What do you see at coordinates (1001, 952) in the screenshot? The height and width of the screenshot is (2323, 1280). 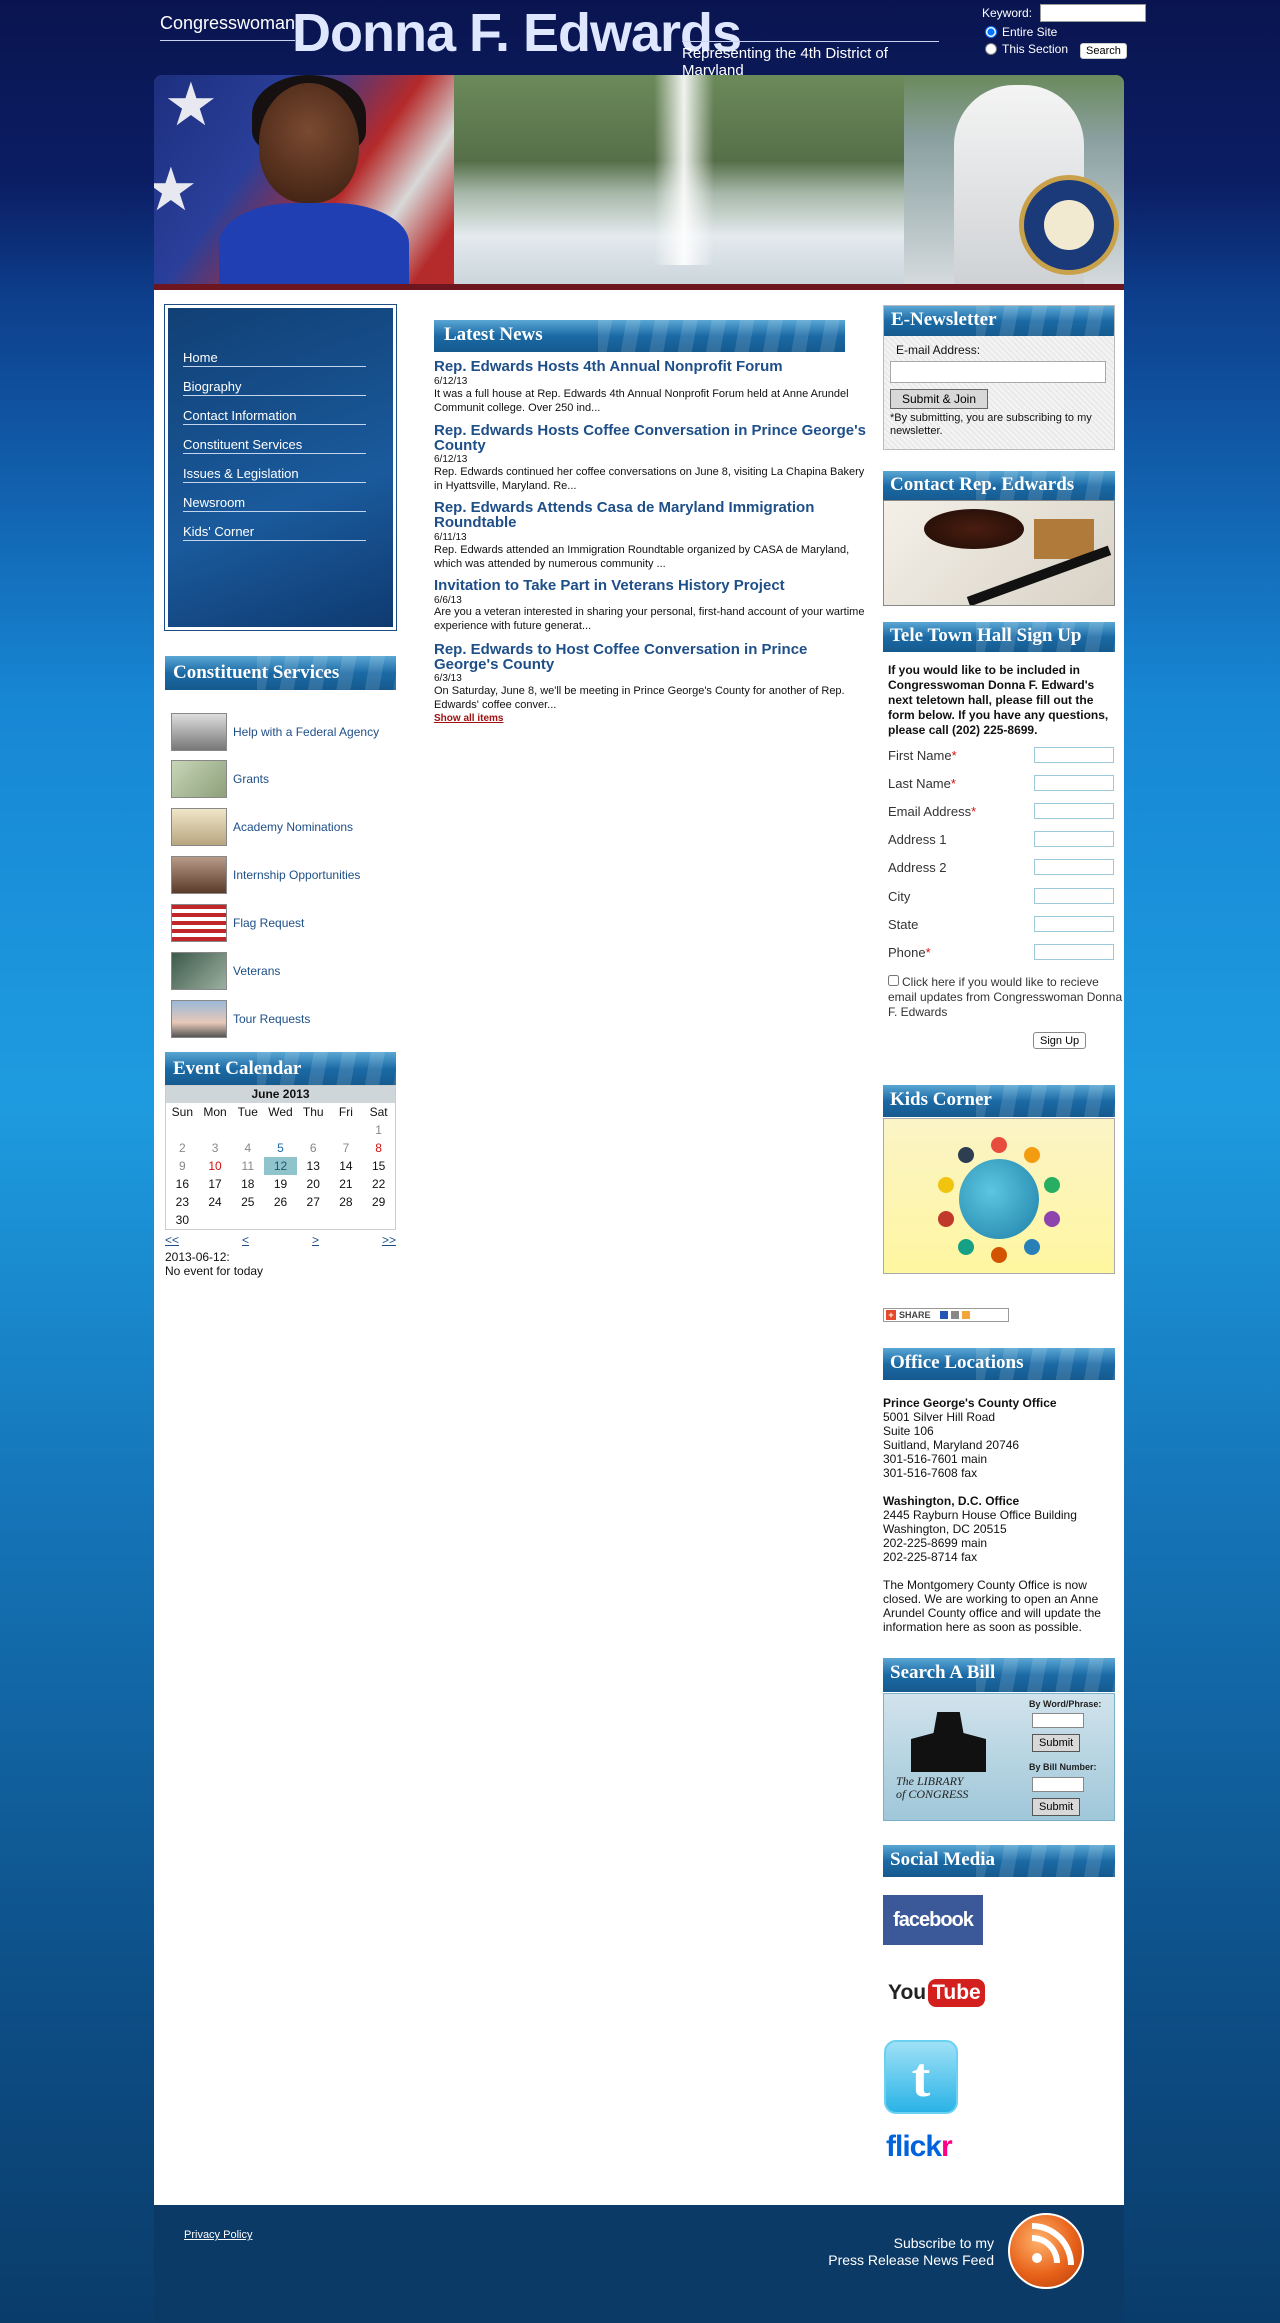 I see `phone-row: Phone*` at bounding box center [1001, 952].